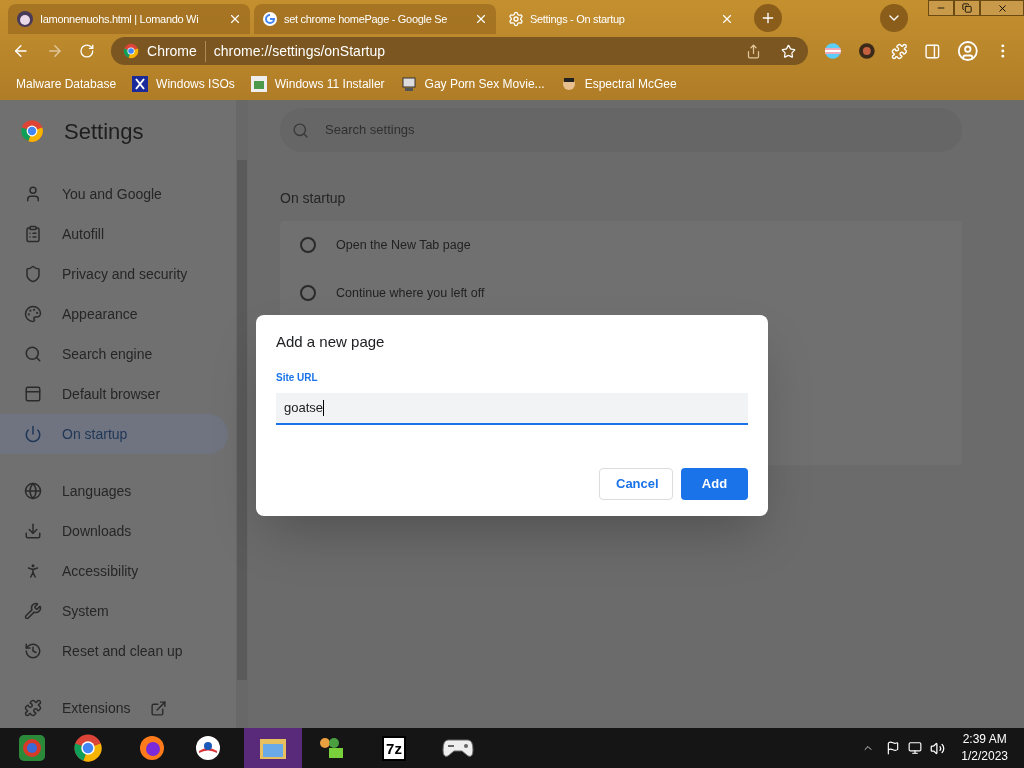  What do you see at coordinates (516, 19) in the screenshot?
I see `settings-icon` at bounding box center [516, 19].